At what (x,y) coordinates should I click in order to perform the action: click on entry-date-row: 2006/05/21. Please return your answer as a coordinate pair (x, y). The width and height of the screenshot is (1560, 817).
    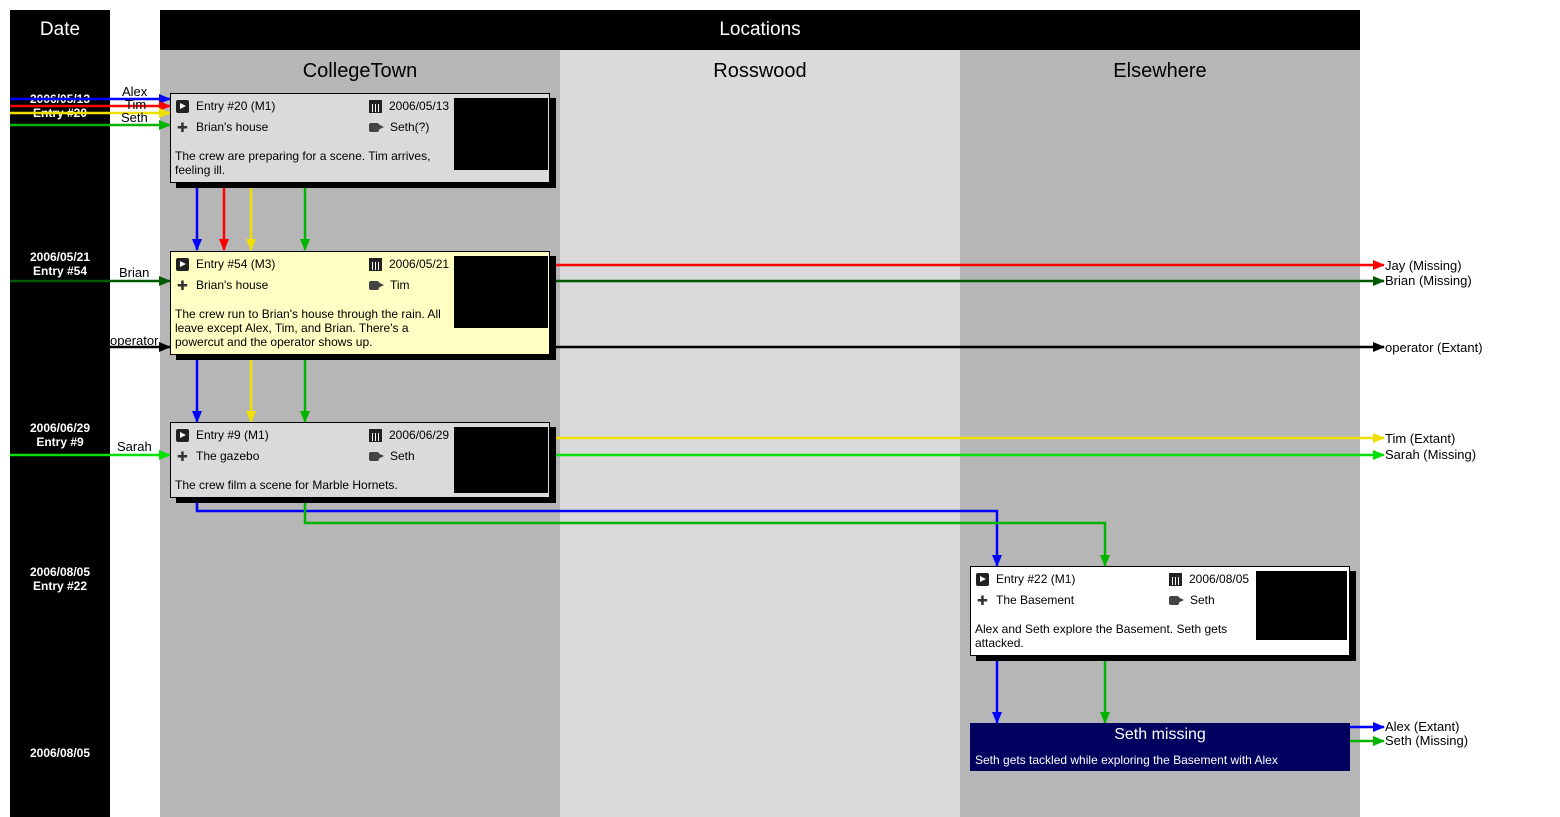
    Looking at the image, I should click on (409, 264).